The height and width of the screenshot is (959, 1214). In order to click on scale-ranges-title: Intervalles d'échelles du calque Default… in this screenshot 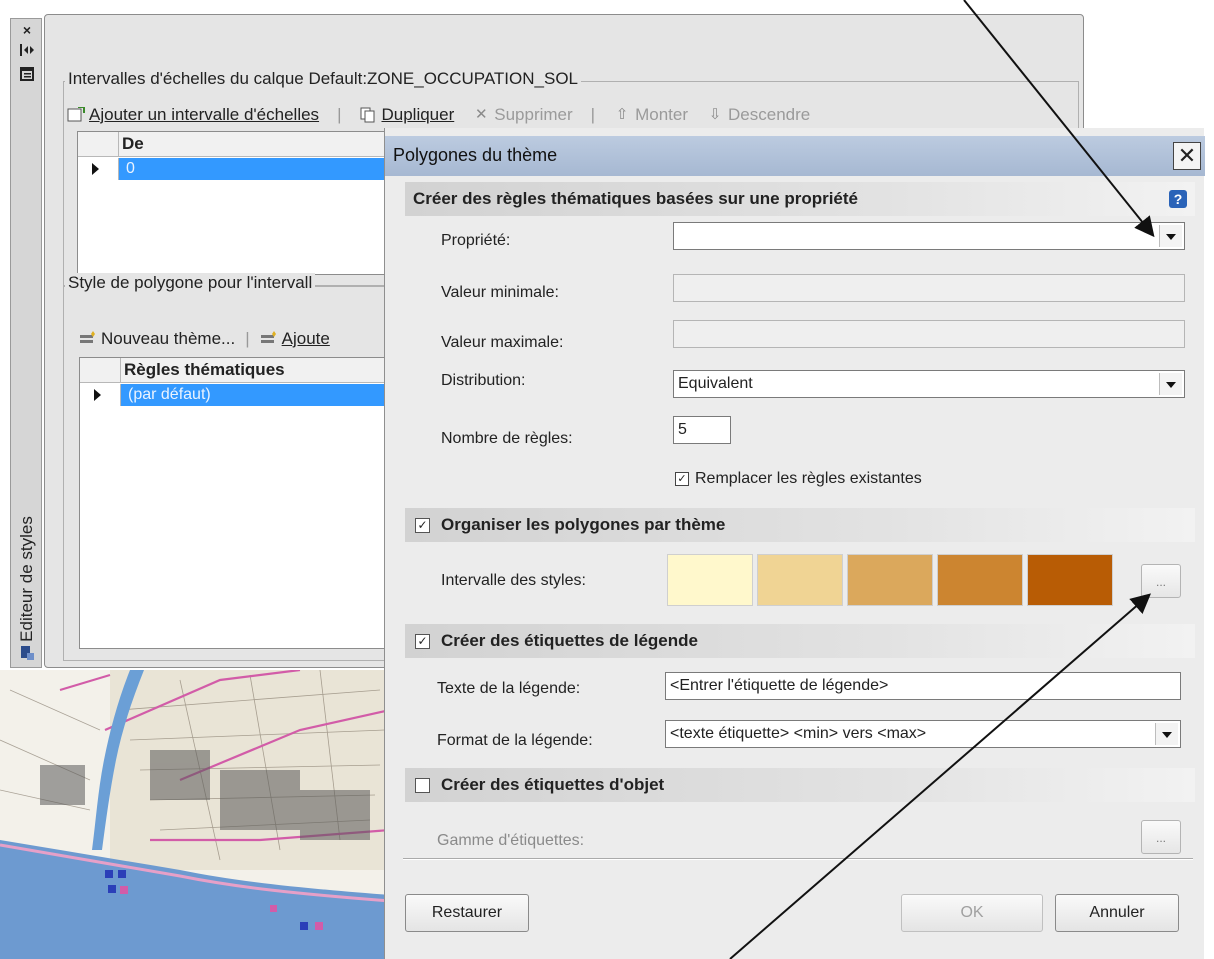, I will do `click(323, 79)`.